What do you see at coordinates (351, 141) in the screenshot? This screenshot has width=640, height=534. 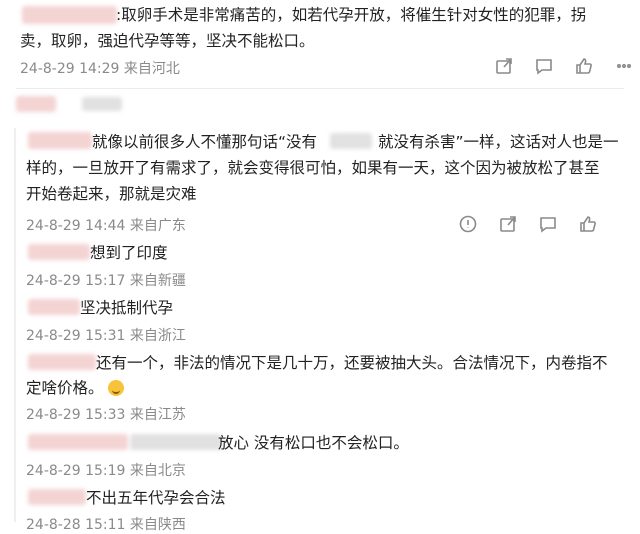 I see `blurred-word` at bounding box center [351, 141].